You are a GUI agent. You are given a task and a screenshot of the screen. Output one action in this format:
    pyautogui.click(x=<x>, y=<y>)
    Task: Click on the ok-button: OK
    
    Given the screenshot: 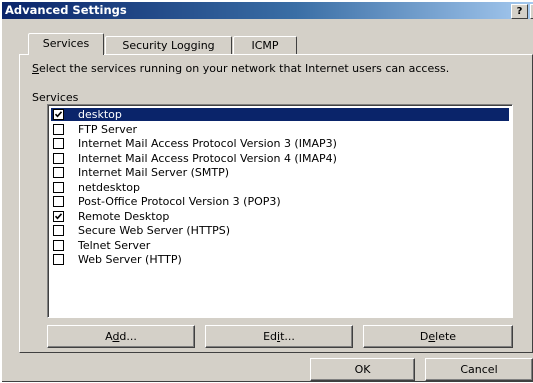 What is the action you would take?
    pyautogui.click(x=362, y=369)
    